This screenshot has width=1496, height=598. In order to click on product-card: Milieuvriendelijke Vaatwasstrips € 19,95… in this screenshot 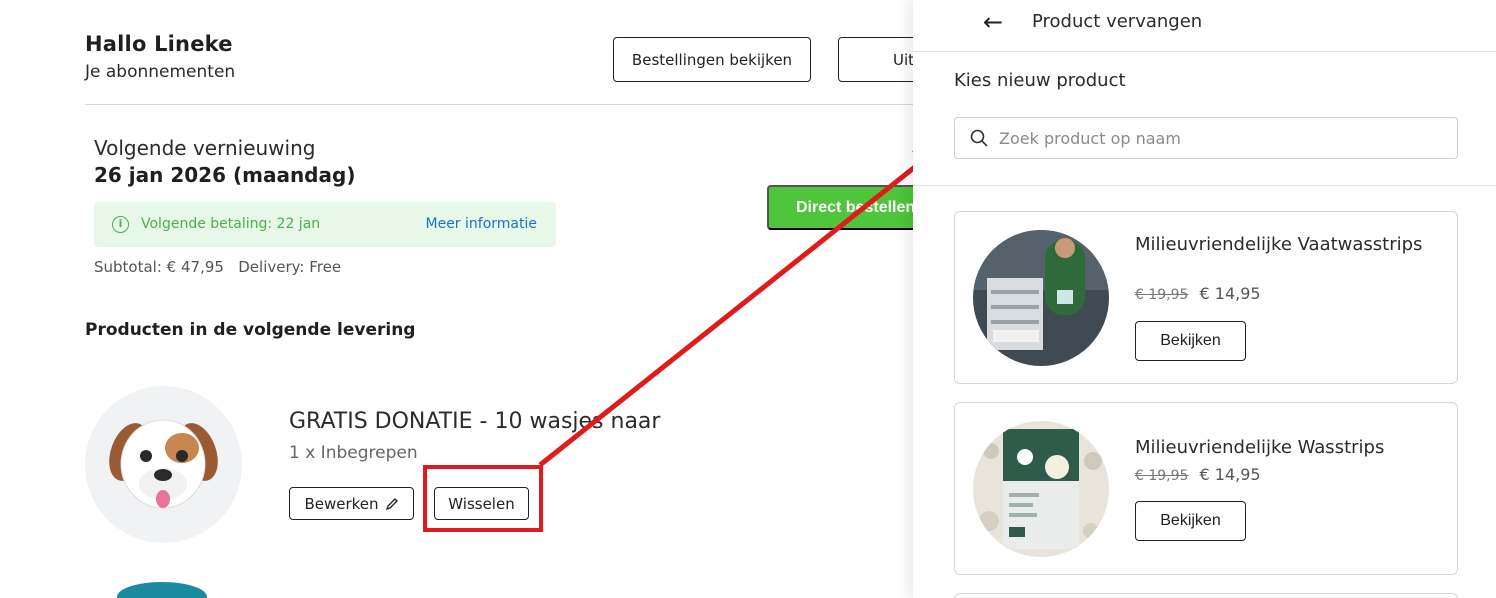, I will do `click(1206, 297)`.